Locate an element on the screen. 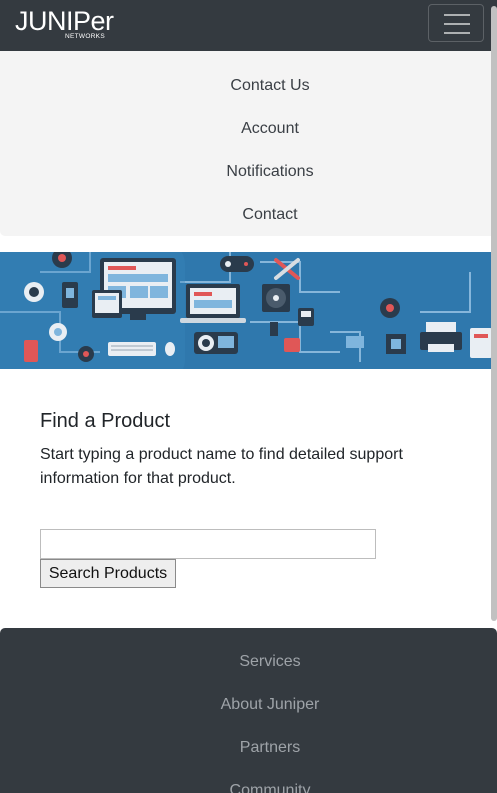  printer-icon is located at coordinates (441, 337).